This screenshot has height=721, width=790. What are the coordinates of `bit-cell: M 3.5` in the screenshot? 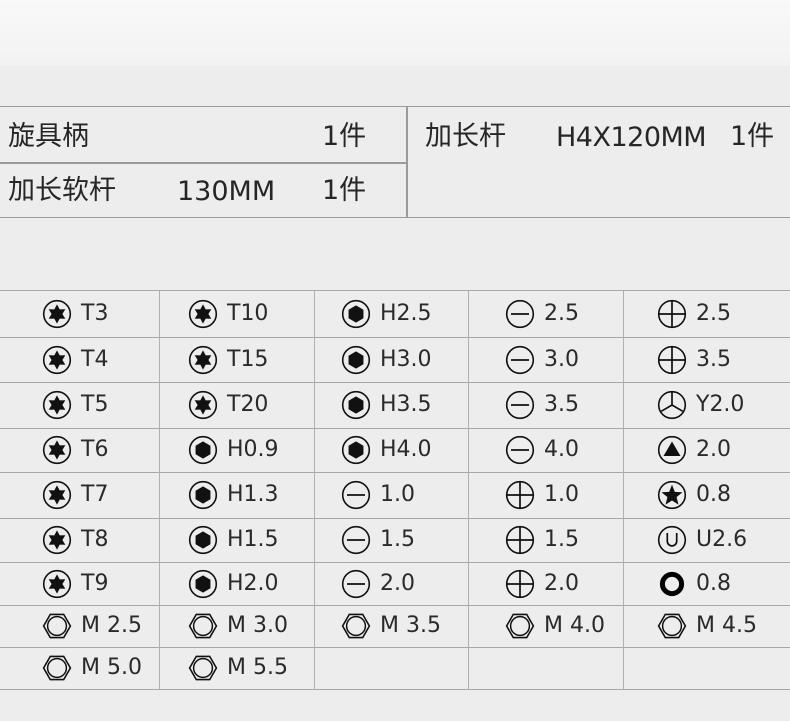 It's located at (391, 626).